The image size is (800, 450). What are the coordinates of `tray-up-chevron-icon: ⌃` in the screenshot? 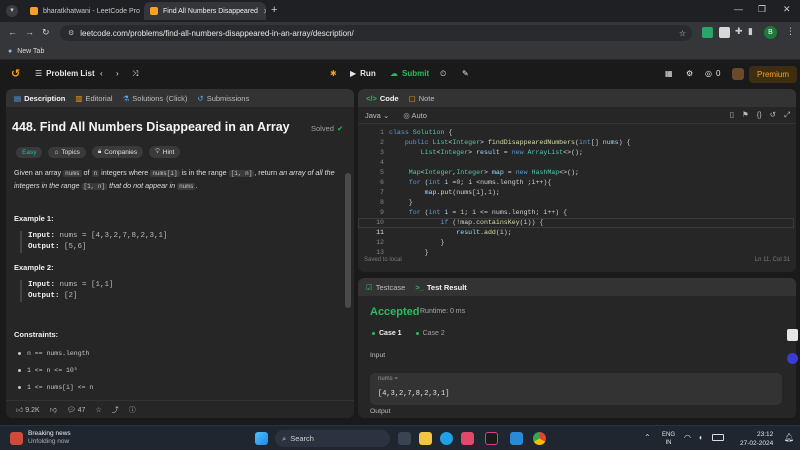 It's located at (647, 437).